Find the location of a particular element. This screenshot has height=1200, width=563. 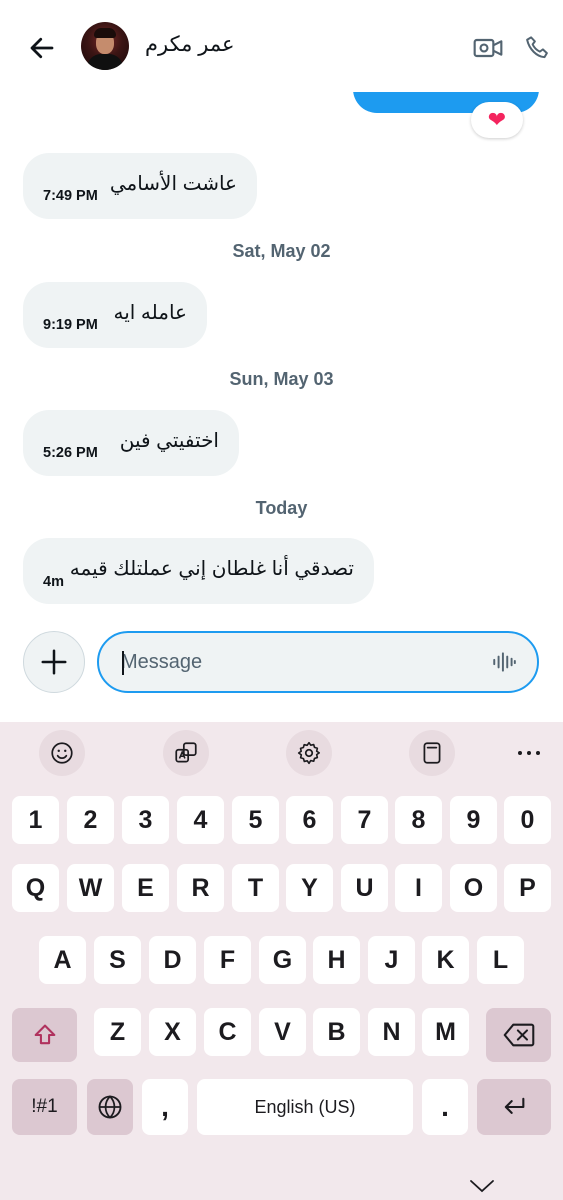

emoji-button is located at coordinates (62, 753).